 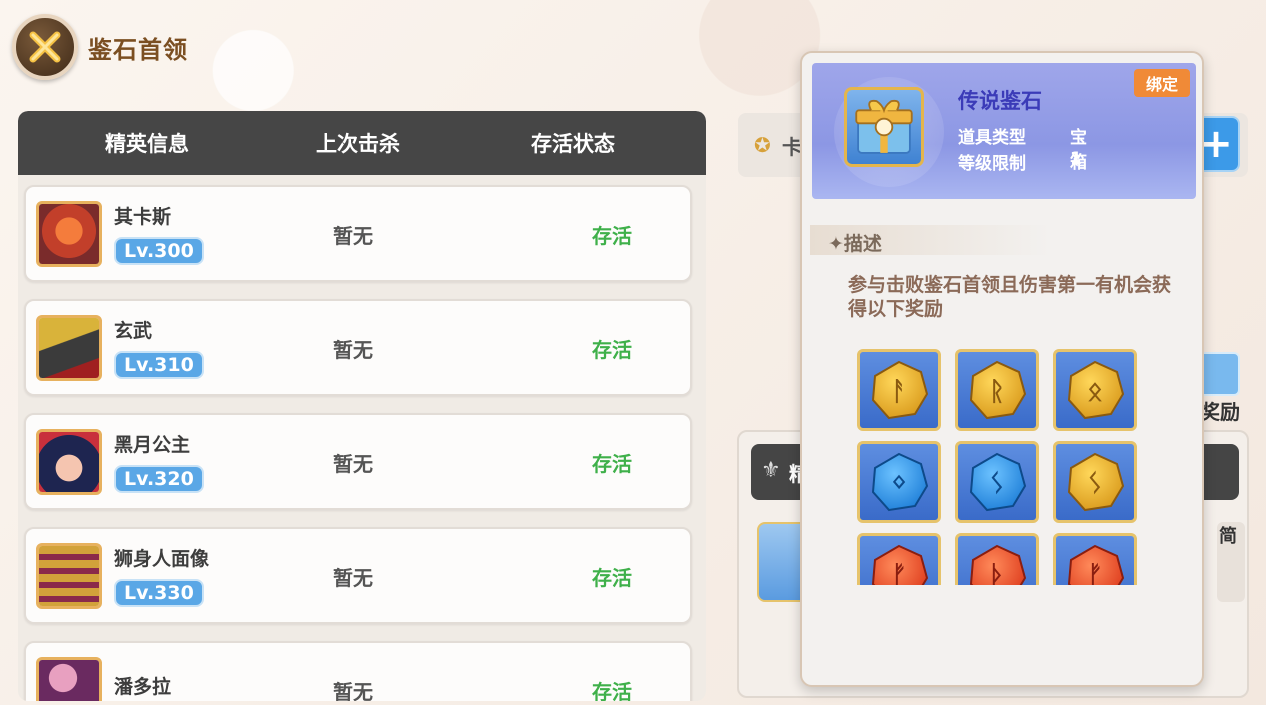 I want to click on gold-rune-stone-icon: ᚨ, so click(x=899, y=390).